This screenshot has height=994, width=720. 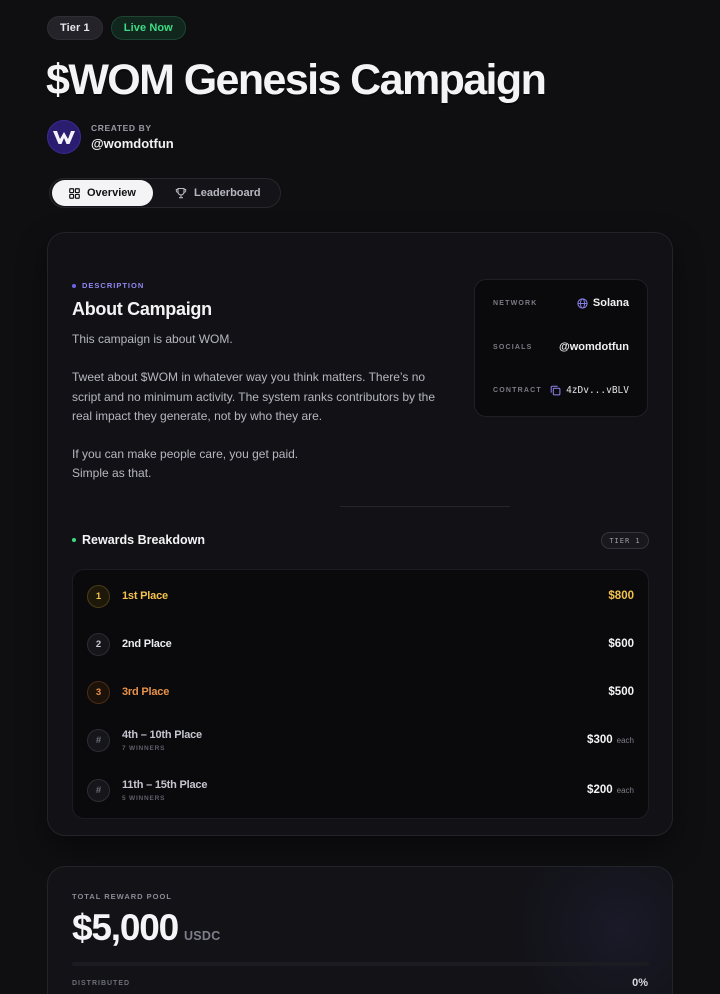 What do you see at coordinates (181, 193) in the screenshot?
I see `trophy-icon` at bounding box center [181, 193].